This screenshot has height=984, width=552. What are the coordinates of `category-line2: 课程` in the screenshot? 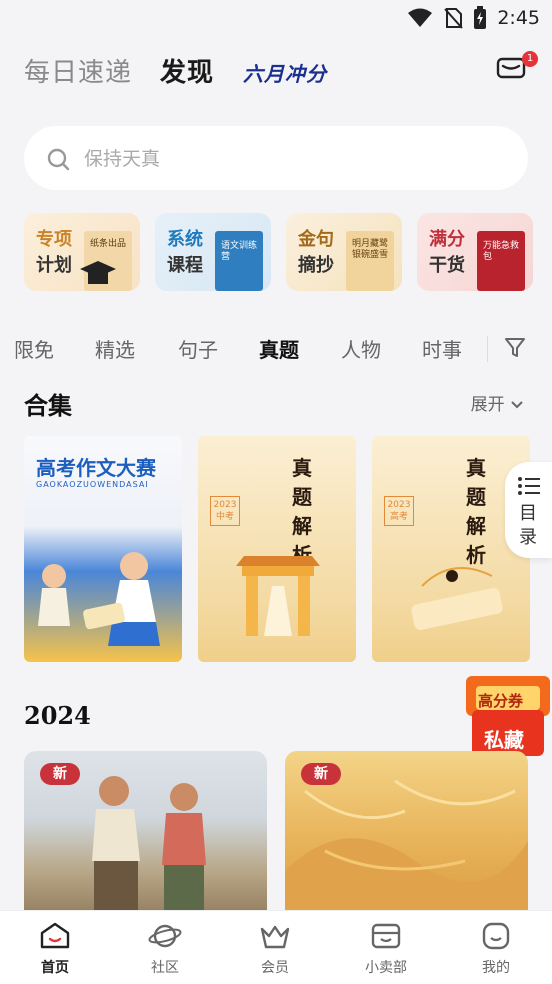 It's located at (185, 265).